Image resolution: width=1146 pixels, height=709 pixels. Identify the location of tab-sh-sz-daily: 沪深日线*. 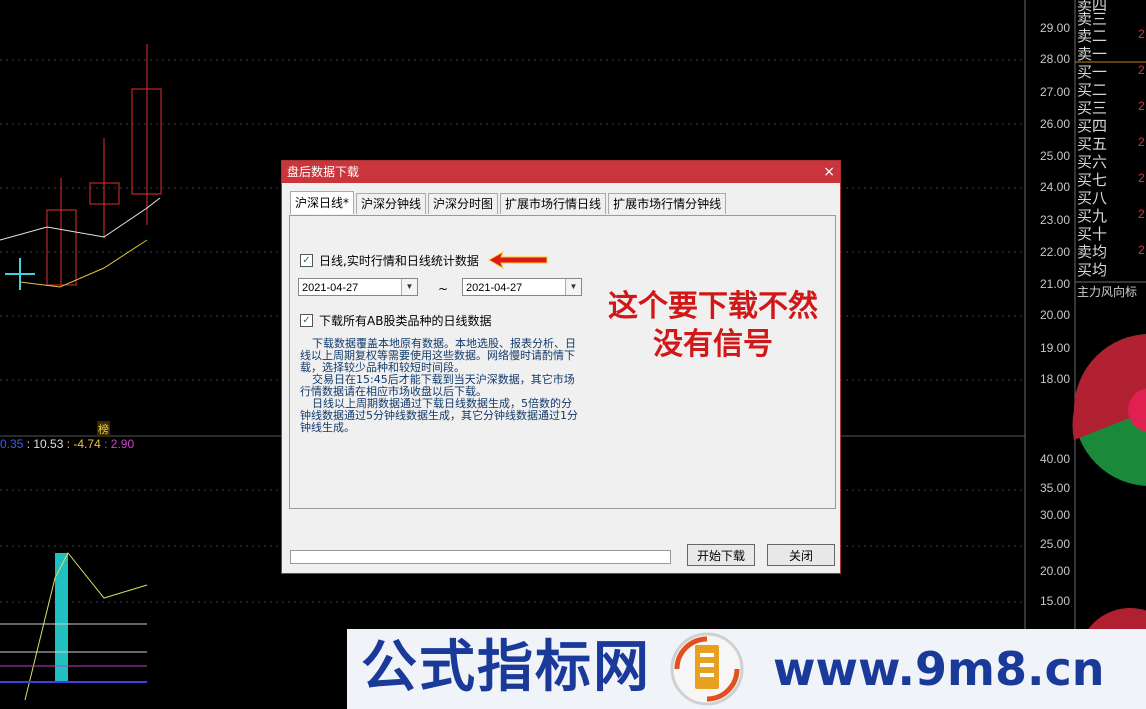
(322, 202).